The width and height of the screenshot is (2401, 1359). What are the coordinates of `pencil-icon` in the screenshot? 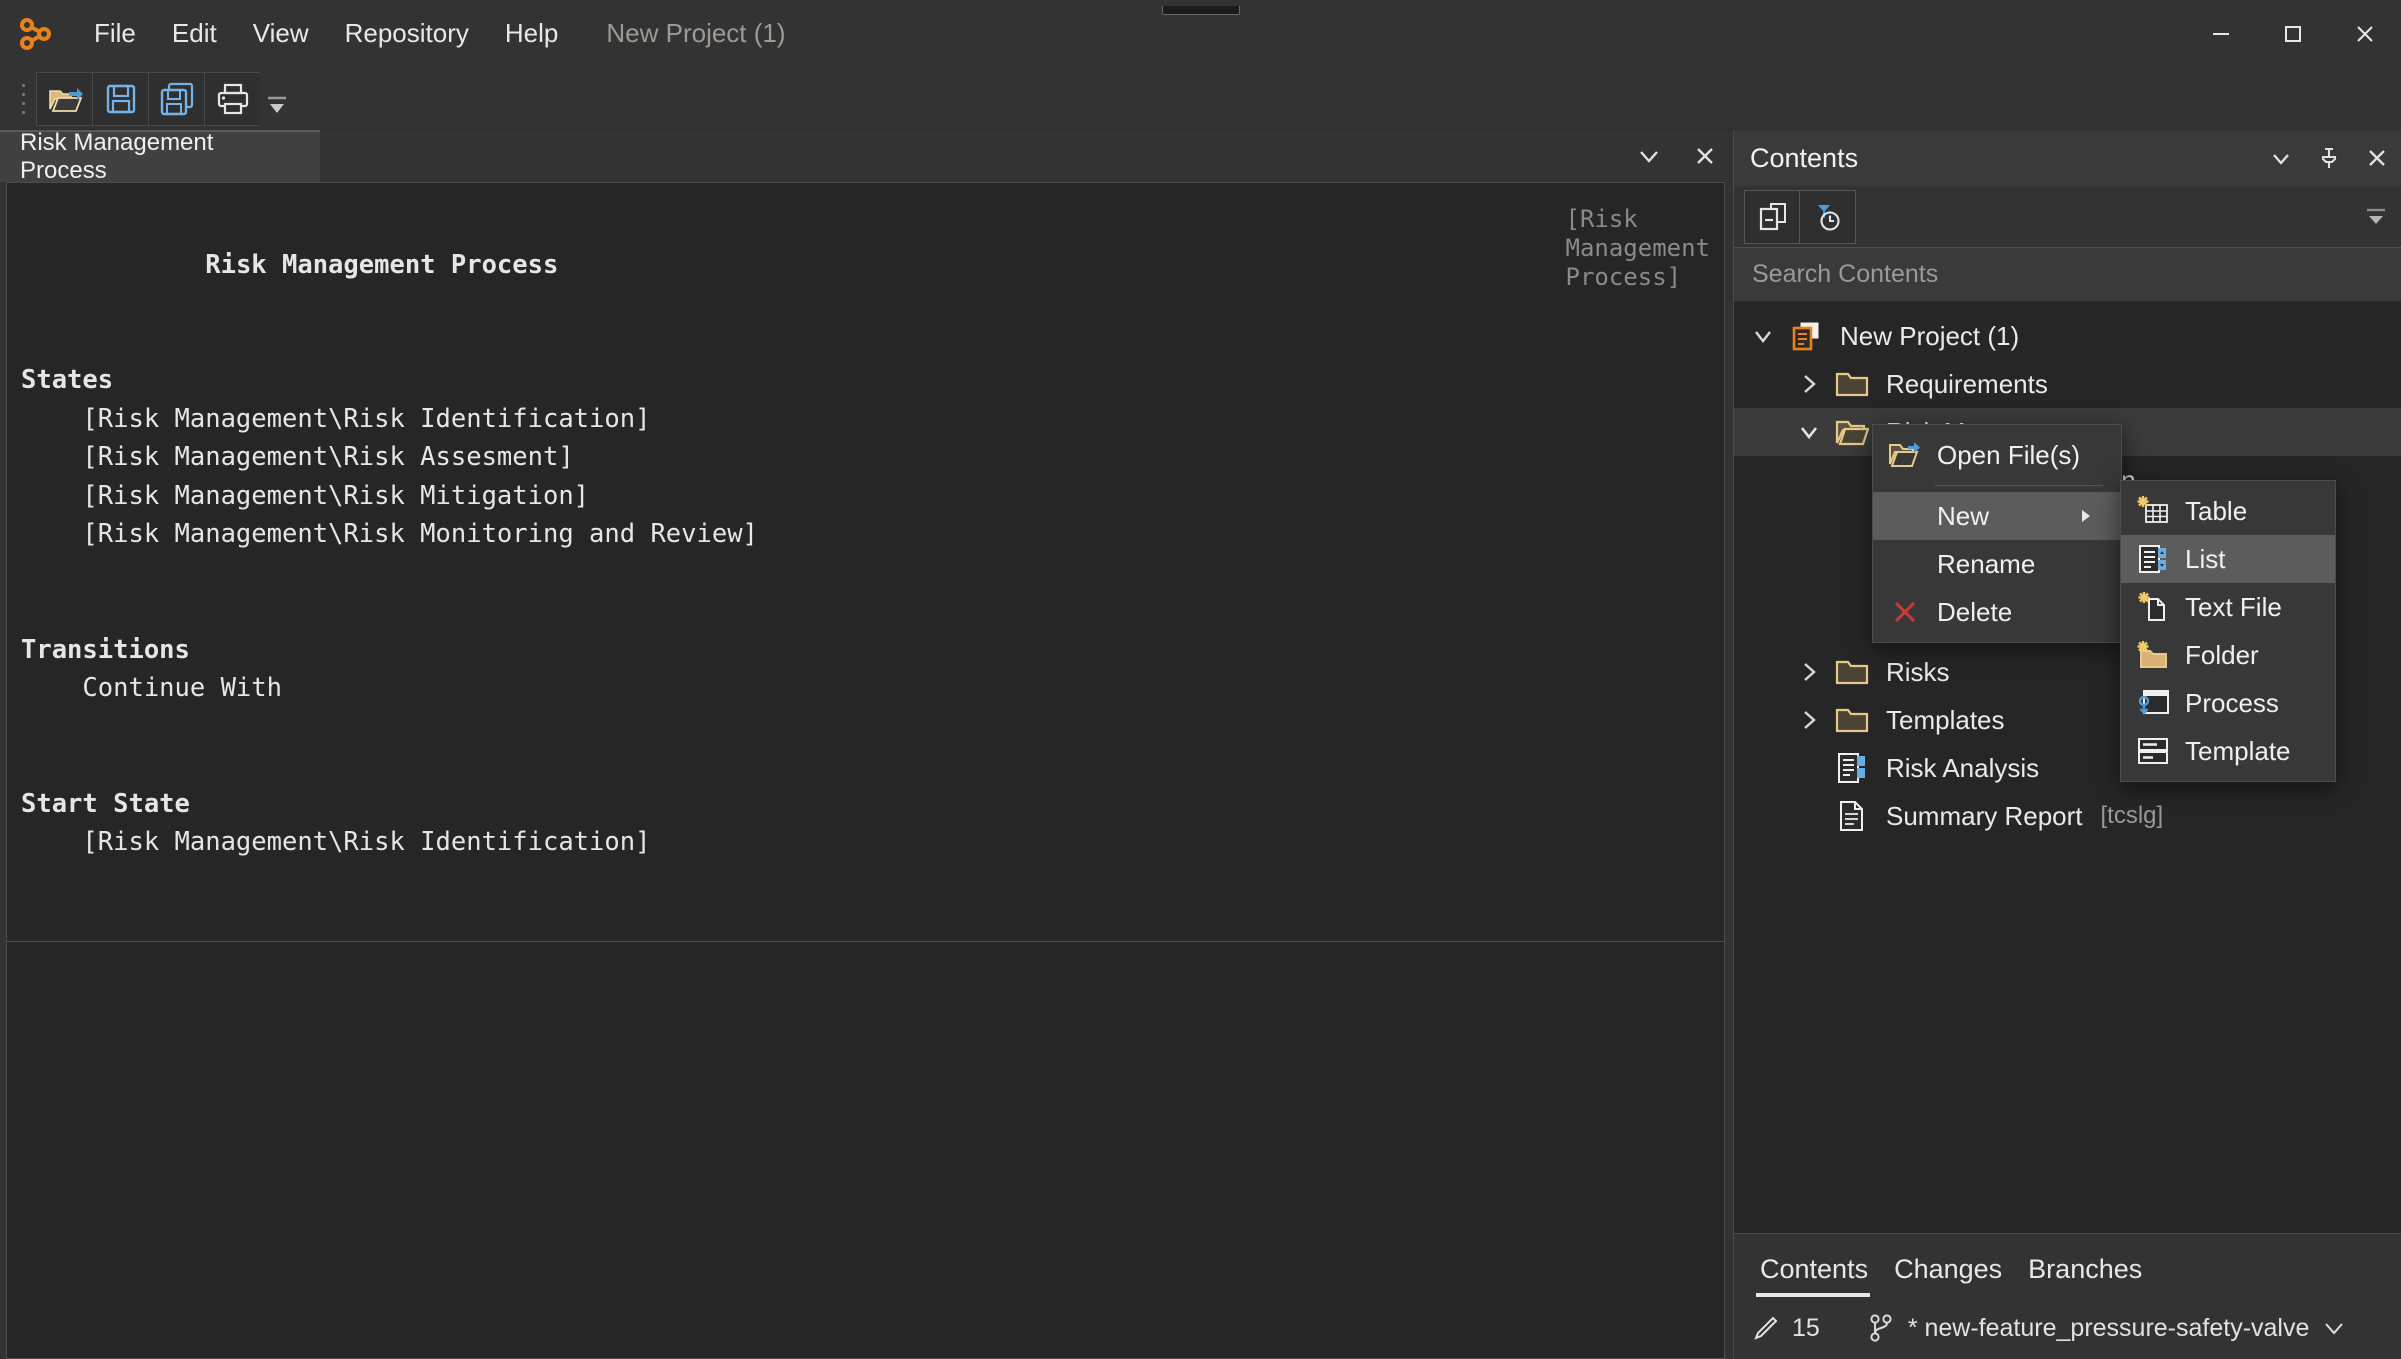 It's located at (1766, 1328).